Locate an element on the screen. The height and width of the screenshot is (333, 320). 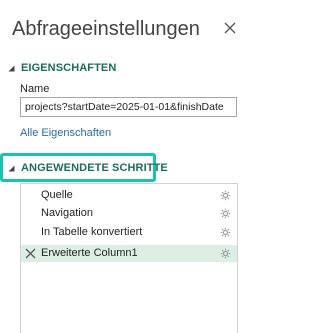
step-label: Quelle is located at coordinates (57, 195).